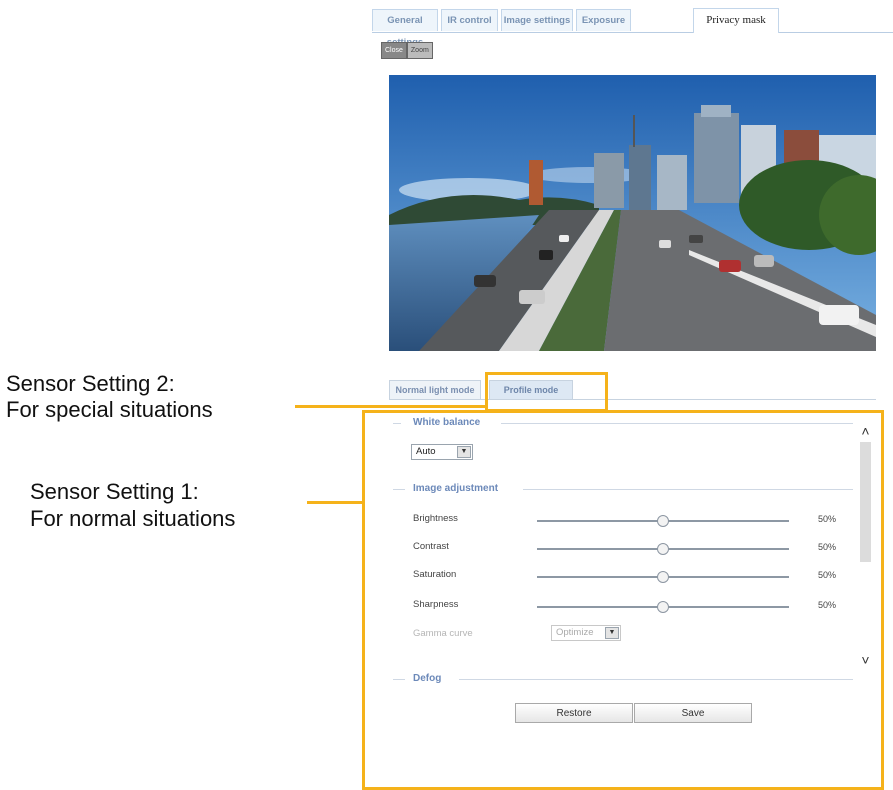  Describe the element at coordinates (435, 389) in the screenshot. I see `tab-normal-light-mode: Normal light mode` at that location.